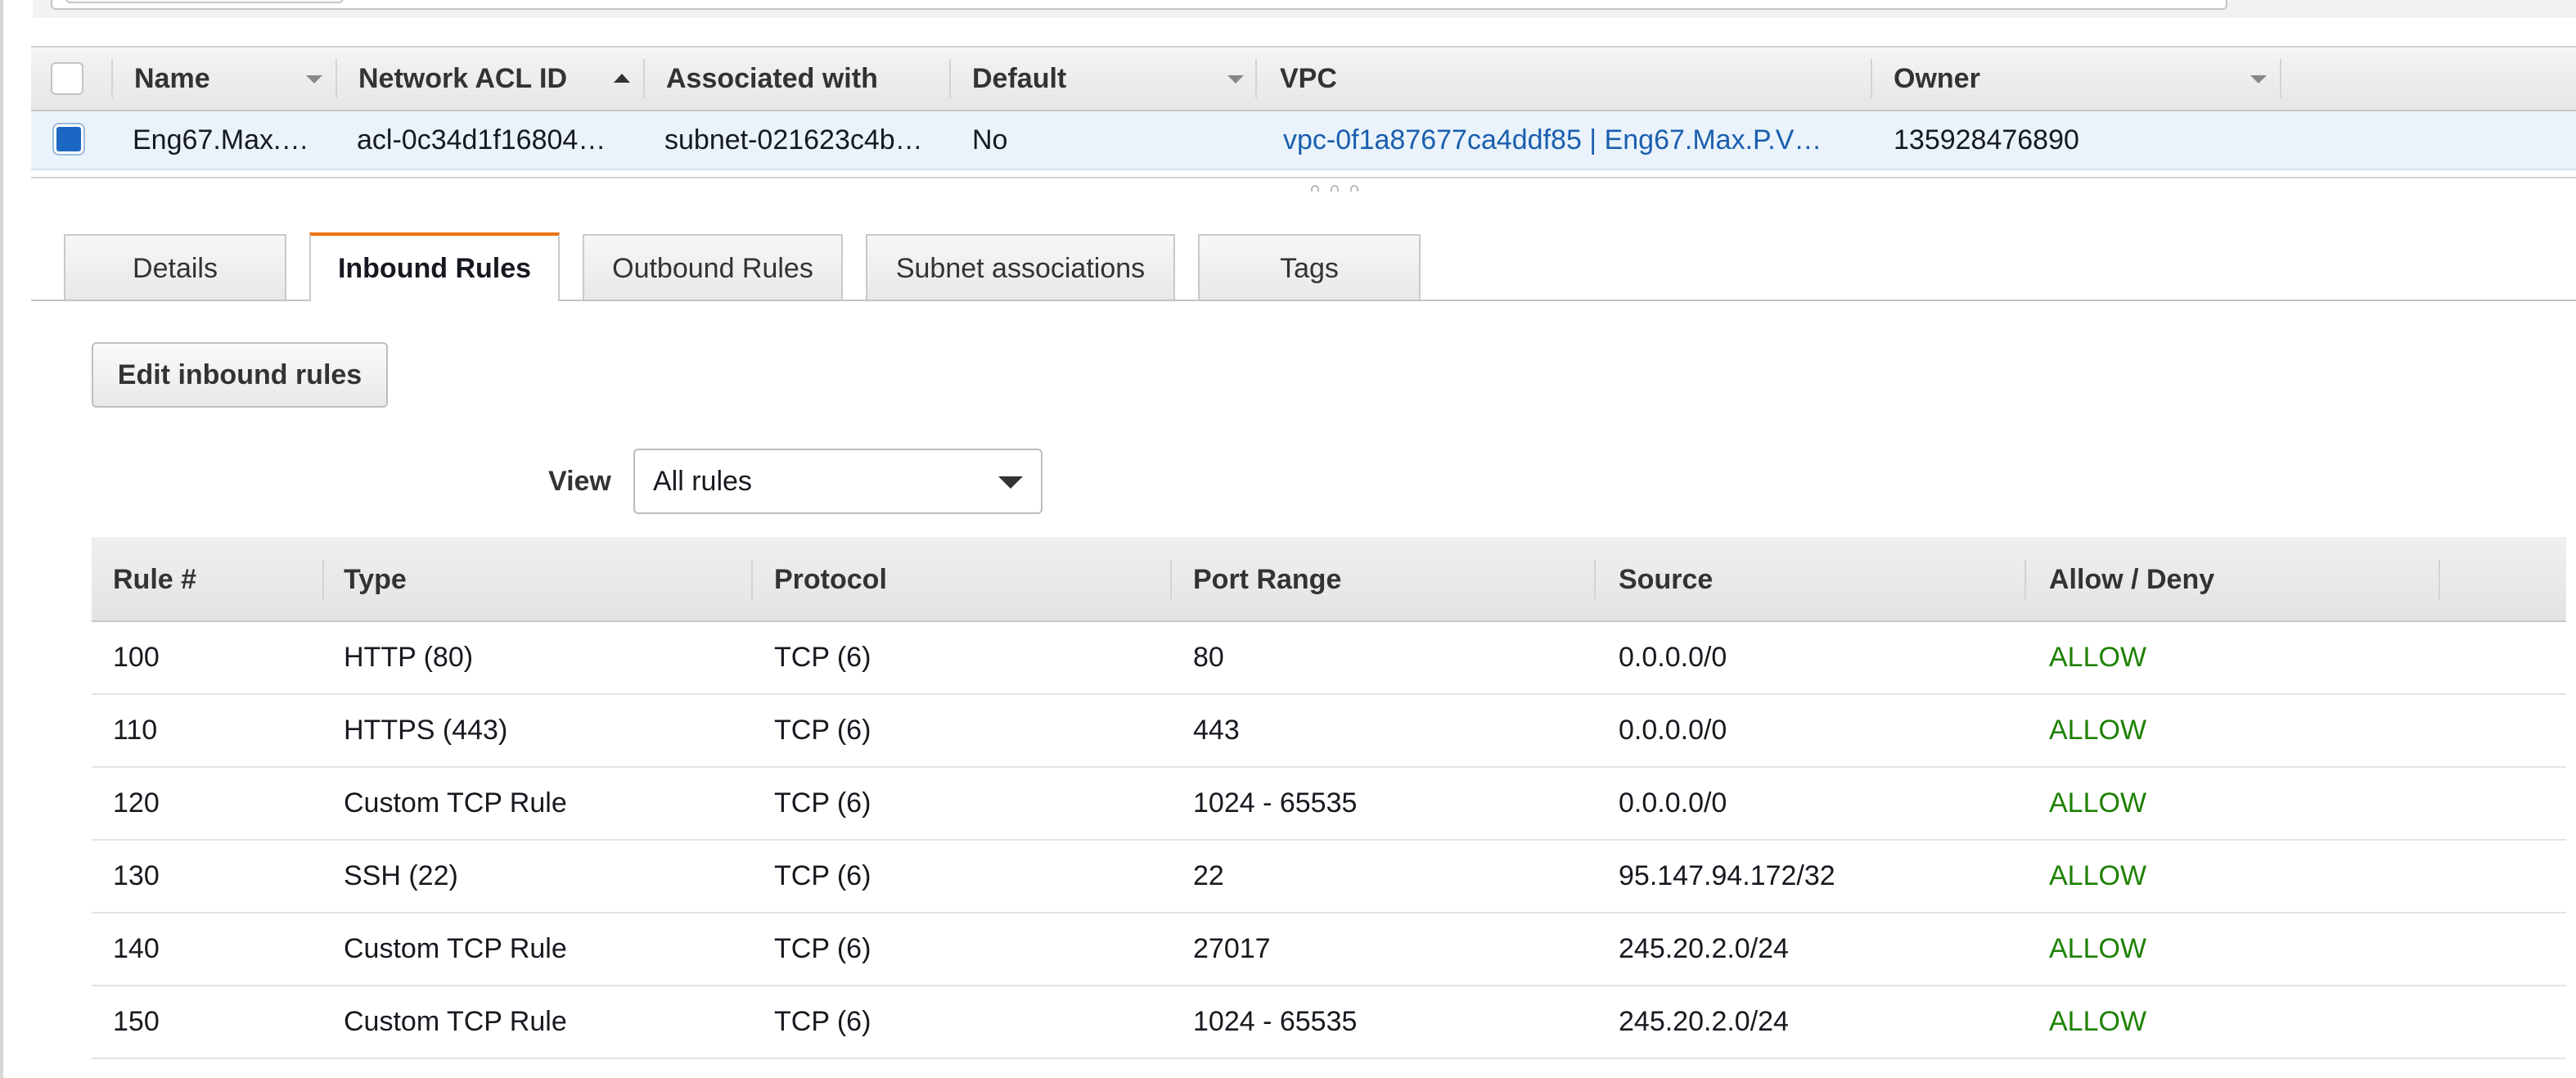 The image size is (2576, 1078). What do you see at coordinates (772, 78) in the screenshot?
I see `column-header-associated-with: Associated with` at bounding box center [772, 78].